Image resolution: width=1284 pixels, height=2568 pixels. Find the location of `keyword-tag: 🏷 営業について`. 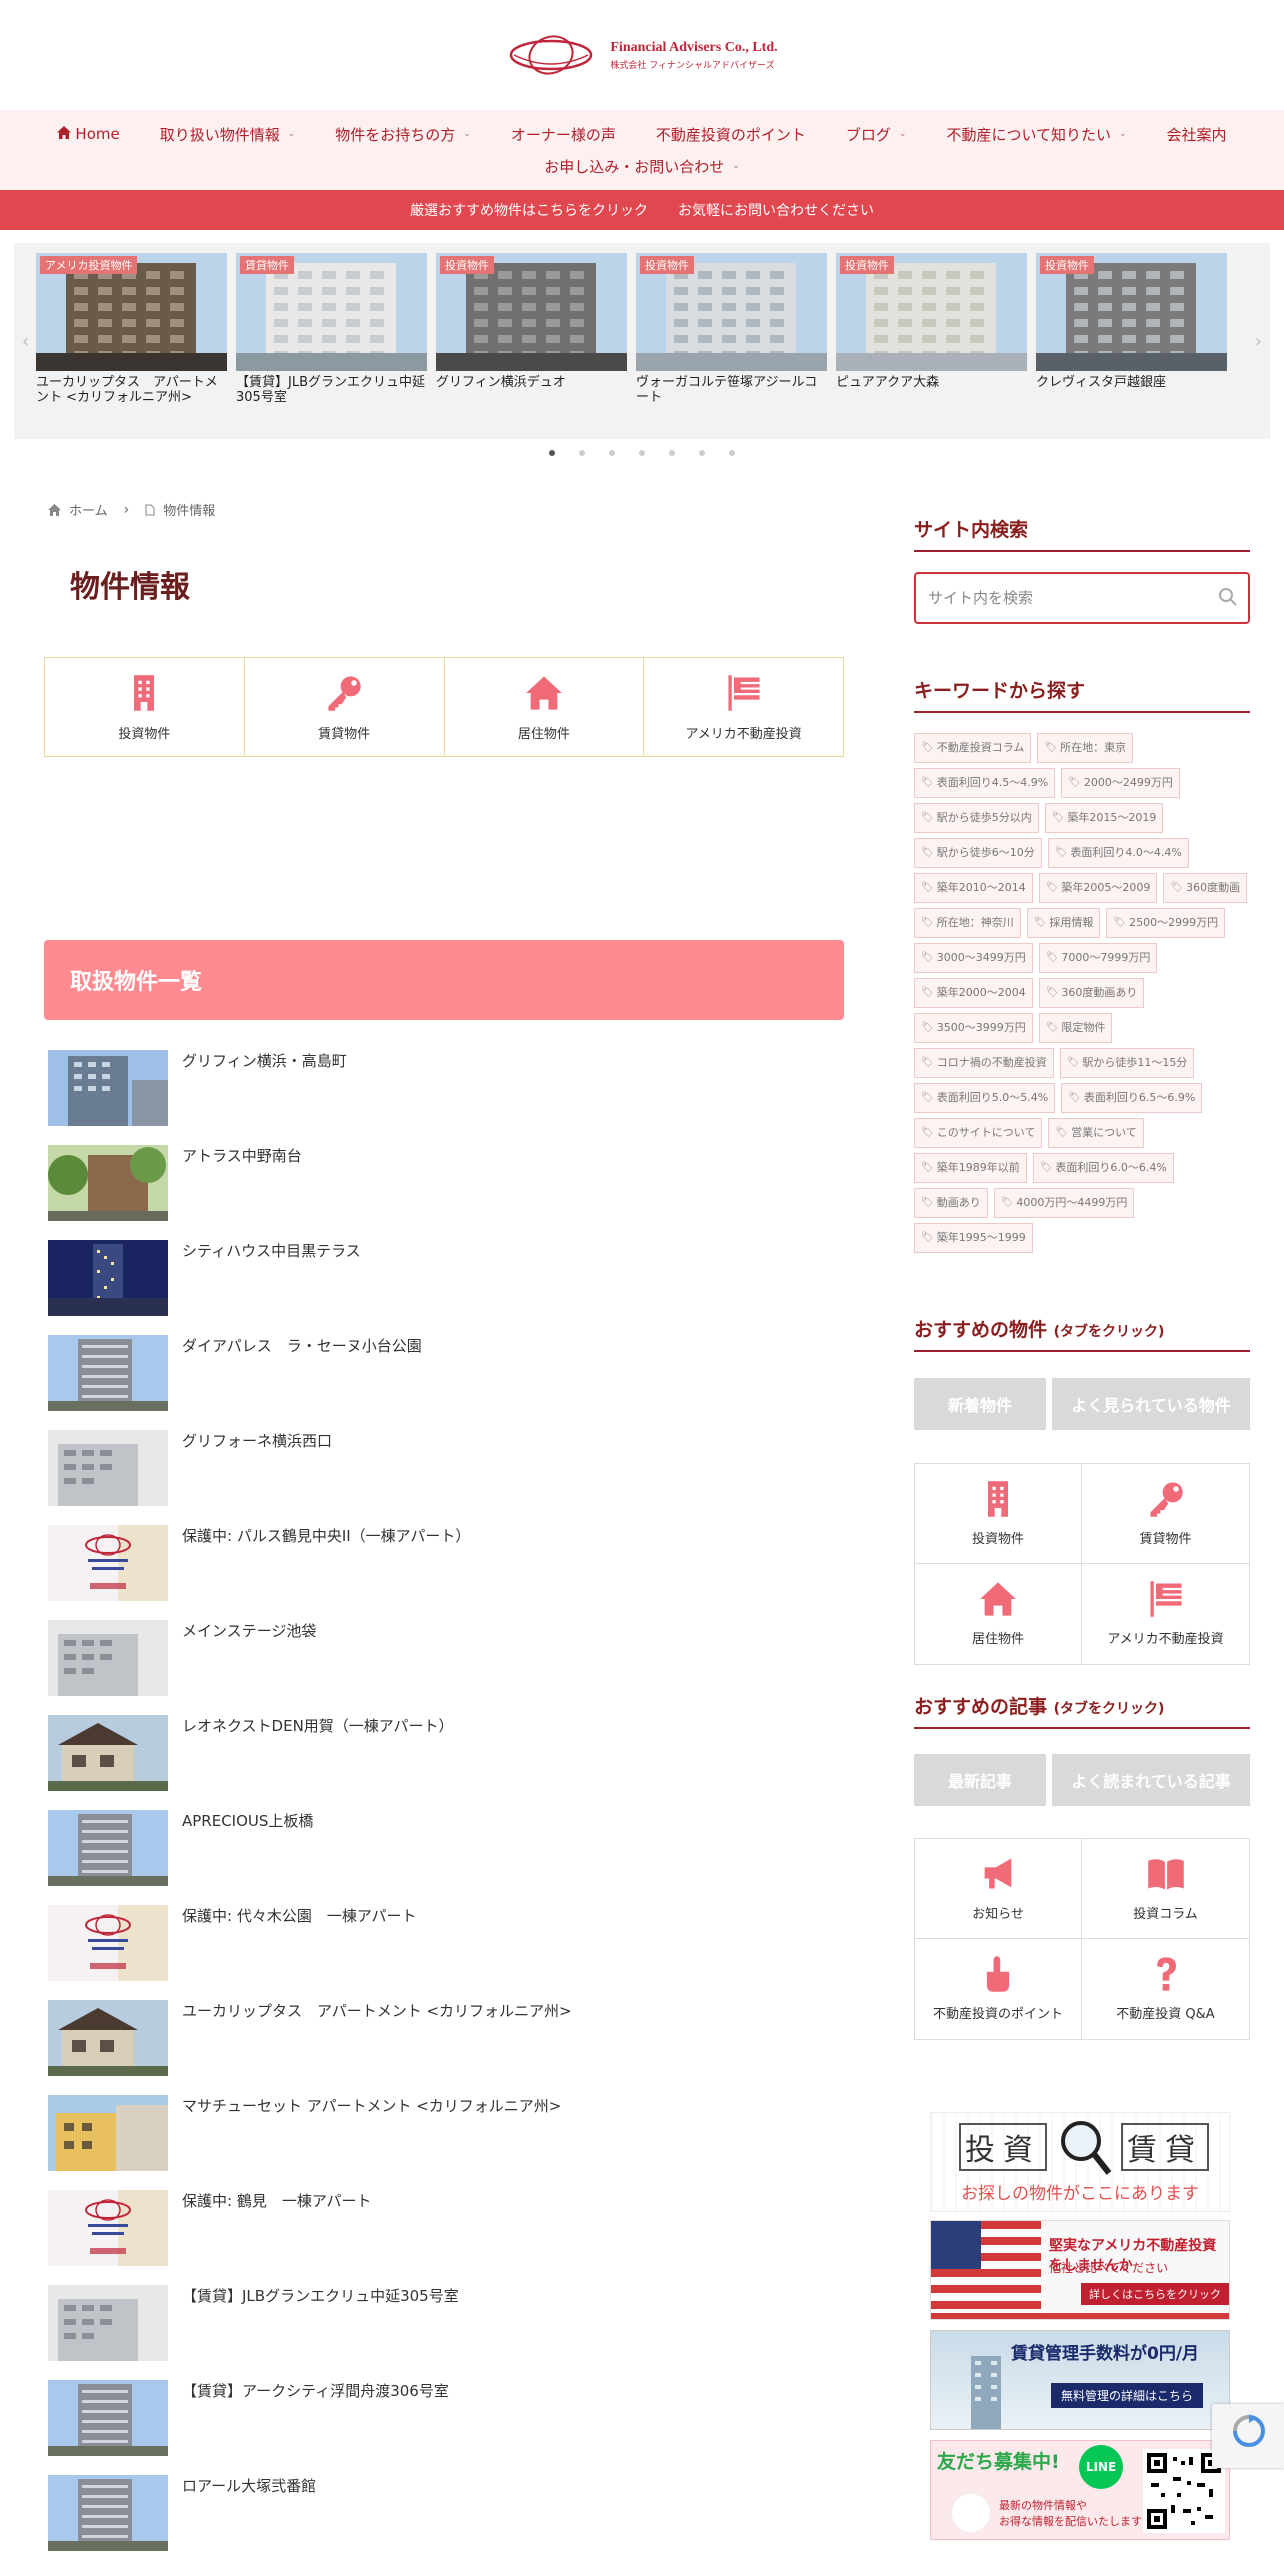

keyword-tag: 🏷 営業について is located at coordinates (1096, 1133).